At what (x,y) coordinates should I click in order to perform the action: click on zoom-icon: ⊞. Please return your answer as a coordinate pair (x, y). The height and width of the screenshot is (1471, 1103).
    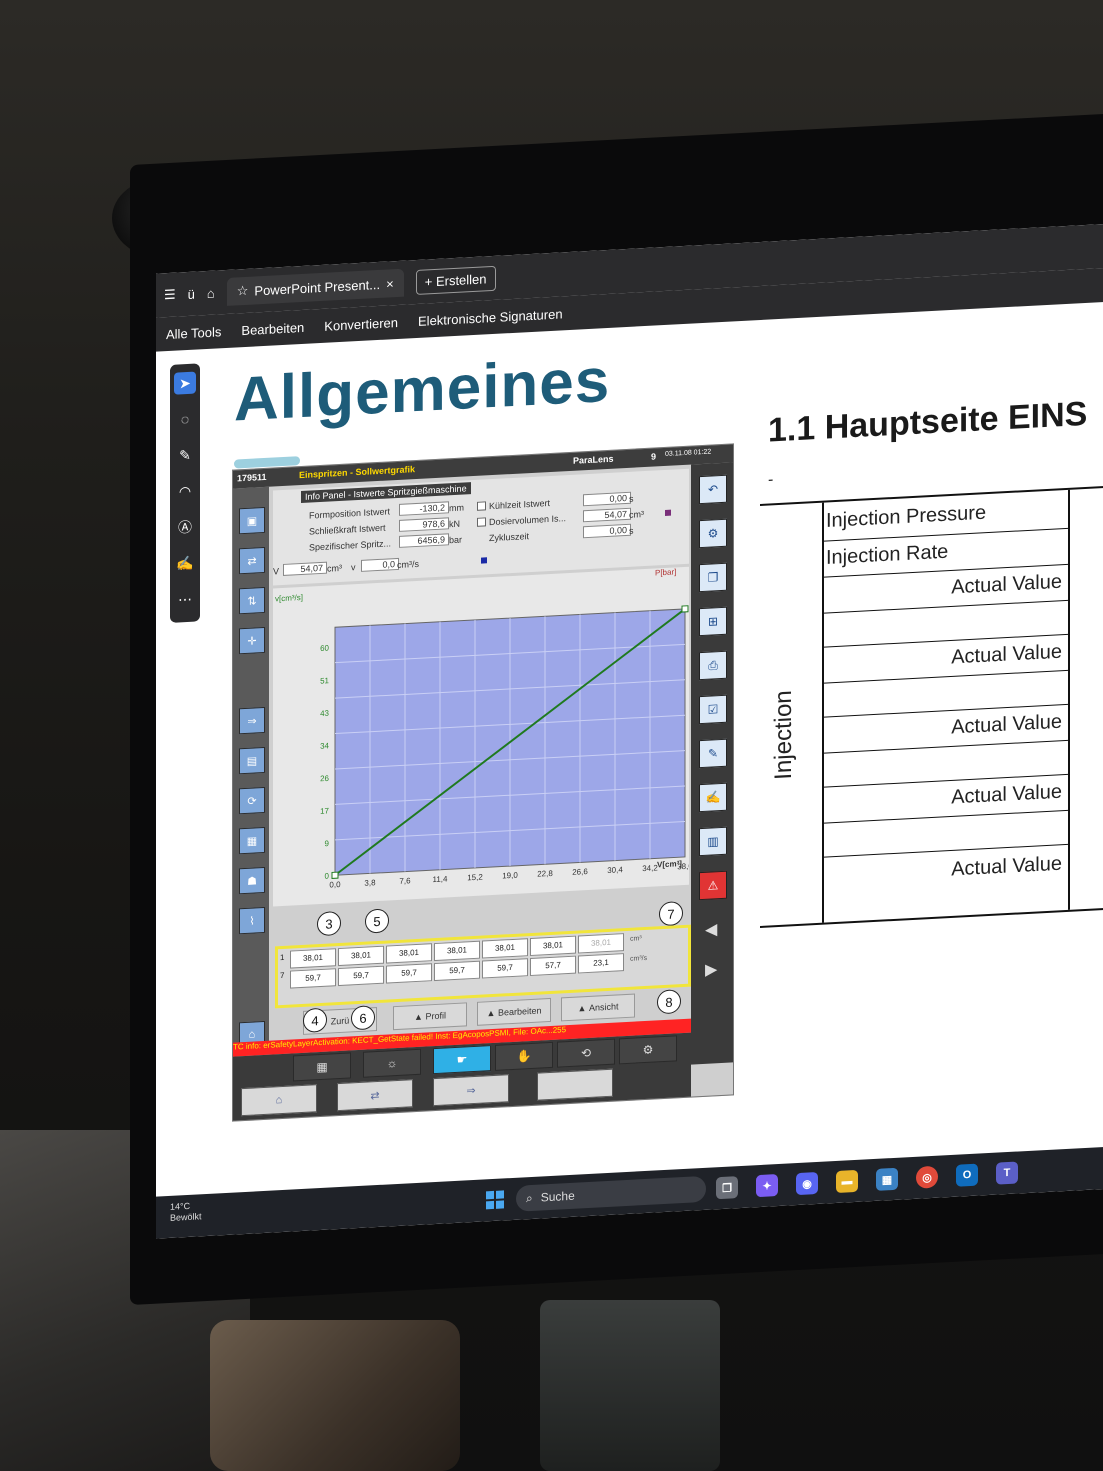
    Looking at the image, I should click on (713, 621).